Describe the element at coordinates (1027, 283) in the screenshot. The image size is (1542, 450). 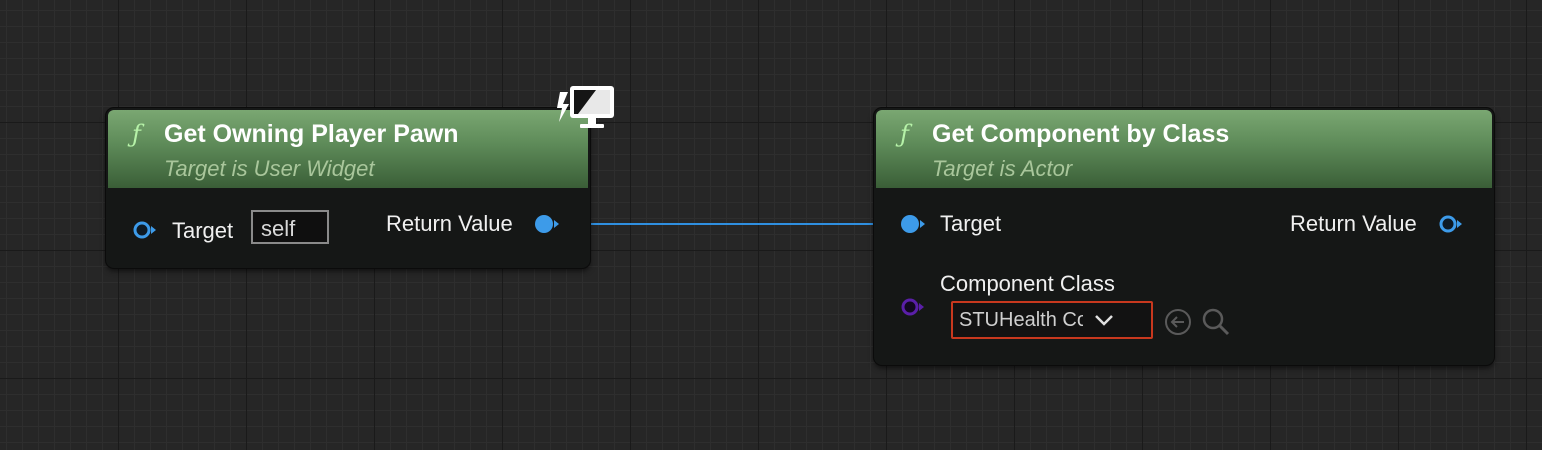
I see `component-class-label: Component Class` at that location.